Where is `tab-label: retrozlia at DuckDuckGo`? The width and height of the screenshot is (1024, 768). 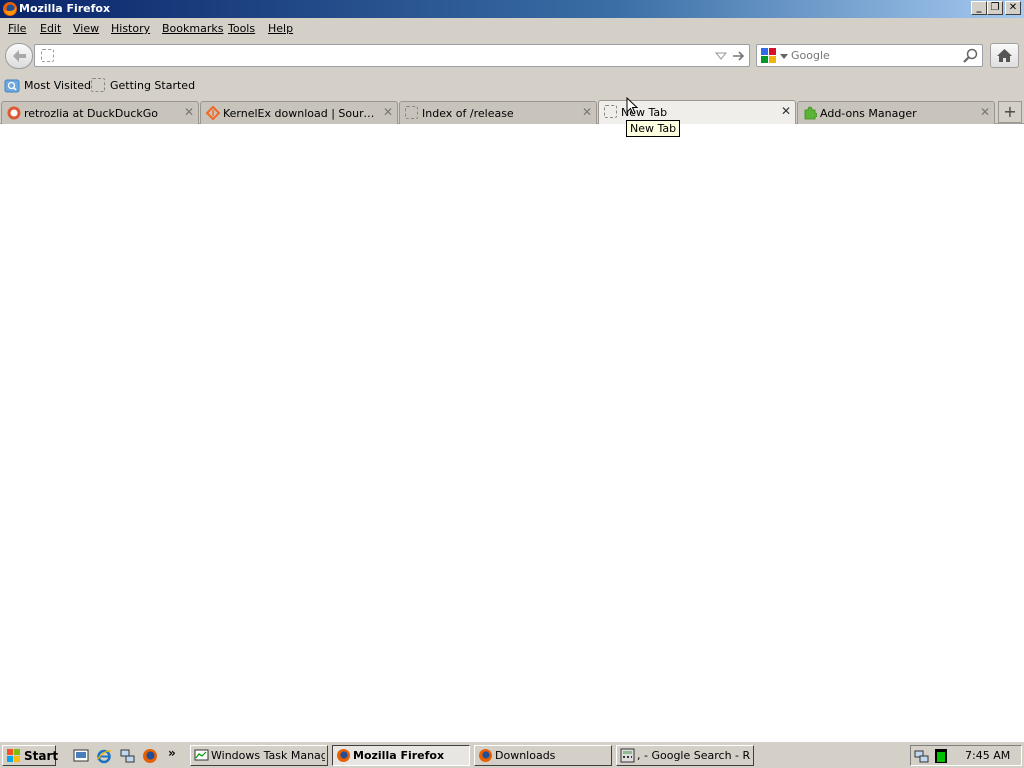 tab-label: retrozlia at DuckDuckGo is located at coordinates (91, 113).